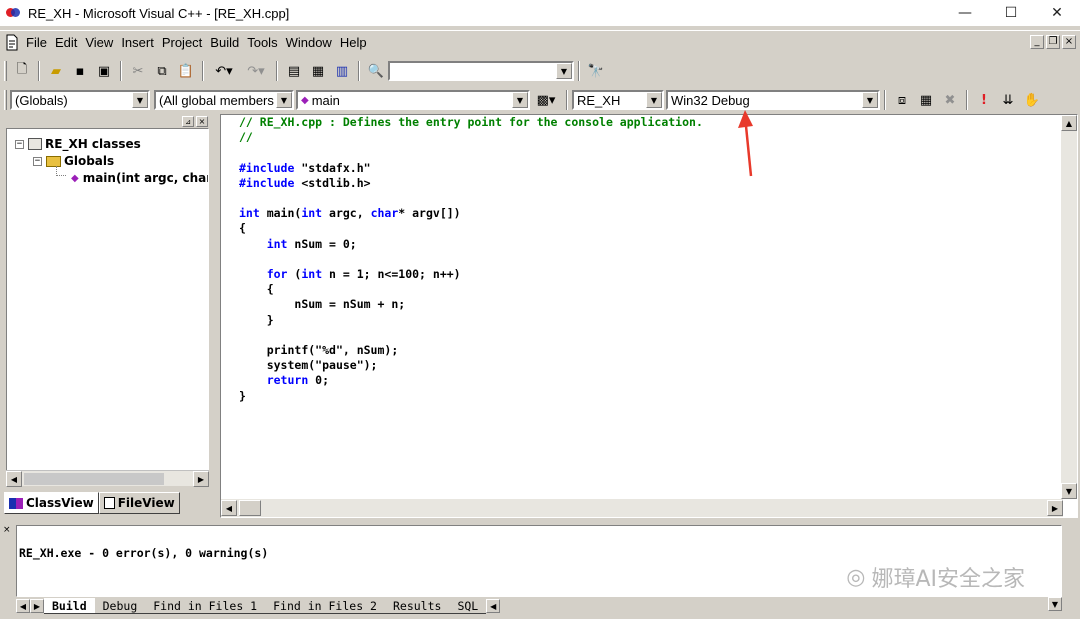 The image size is (1080, 619). Describe the element at coordinates (145, 178) in the screenshot. I see `tree-function-label: main(int argc, char` at that location.